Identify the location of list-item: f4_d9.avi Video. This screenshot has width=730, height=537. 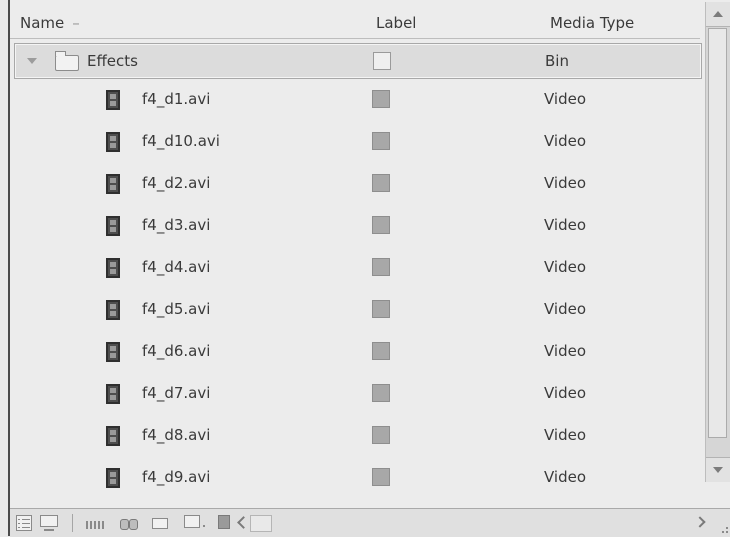
(358, 477).